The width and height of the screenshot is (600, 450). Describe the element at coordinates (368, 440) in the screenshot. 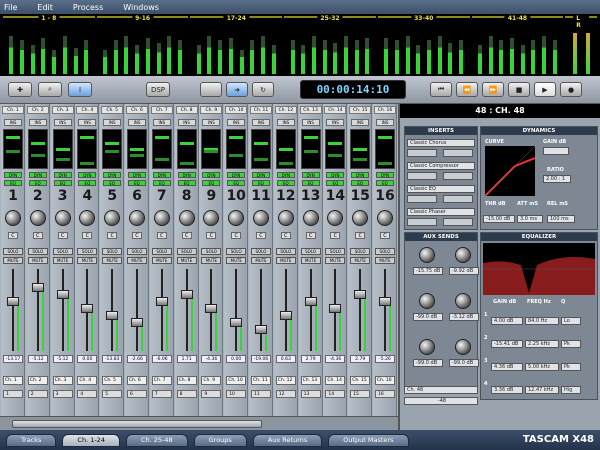

I see `tab-output-masters: Output Masters` at that location.